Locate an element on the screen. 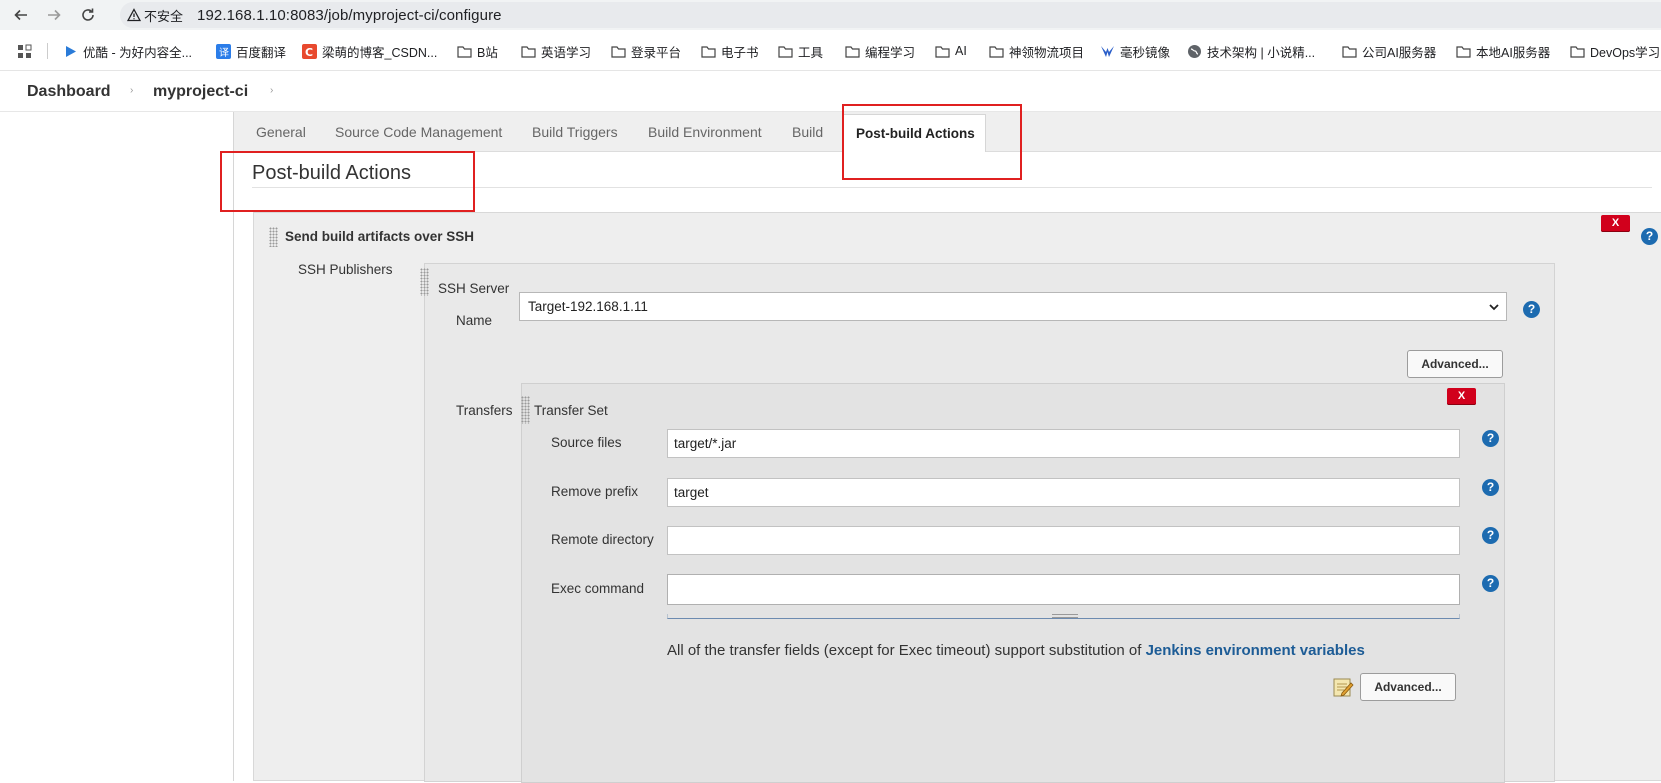 The width and height of the screenshot is (1661, 783). source-files-label: Source files is located at coordinates (586, 442).